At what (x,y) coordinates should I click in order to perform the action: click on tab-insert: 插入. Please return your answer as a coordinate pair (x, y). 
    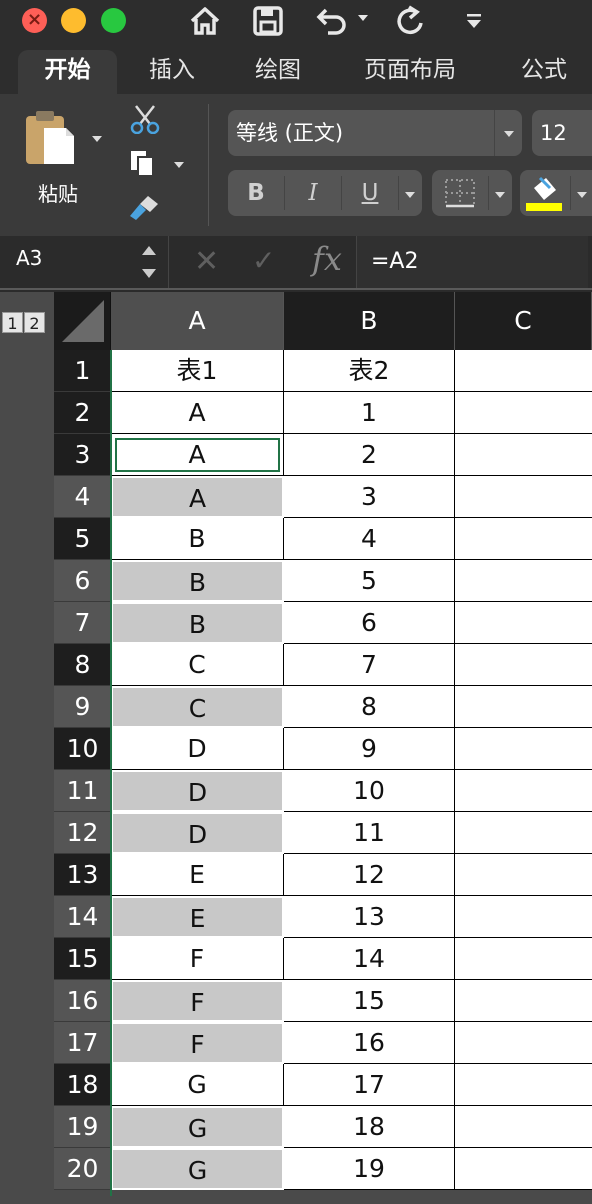
    Looking at the image, I should click on (172, 72).